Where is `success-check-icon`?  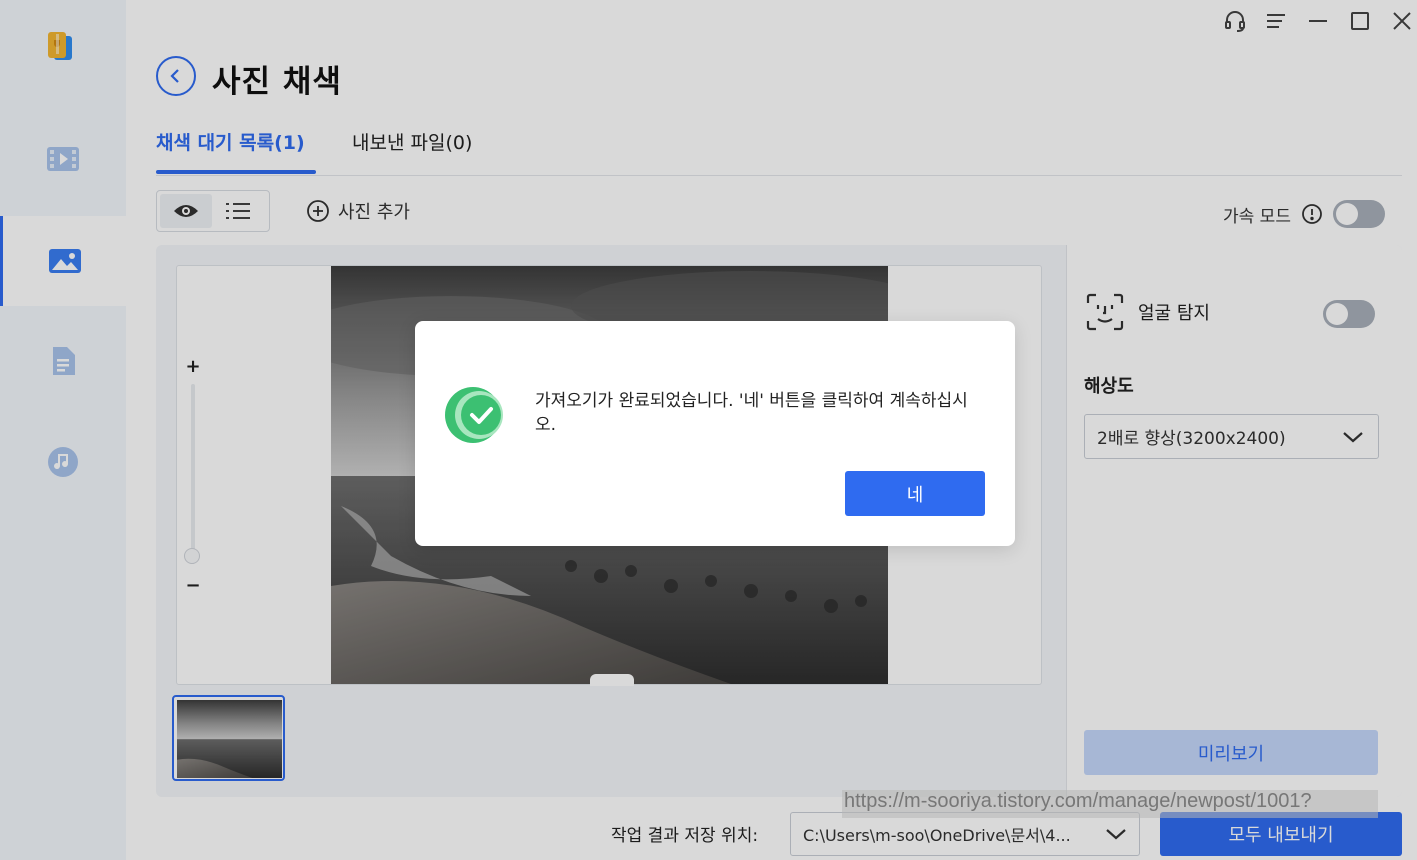 success-check-icon is located at coordinates (474, 415).